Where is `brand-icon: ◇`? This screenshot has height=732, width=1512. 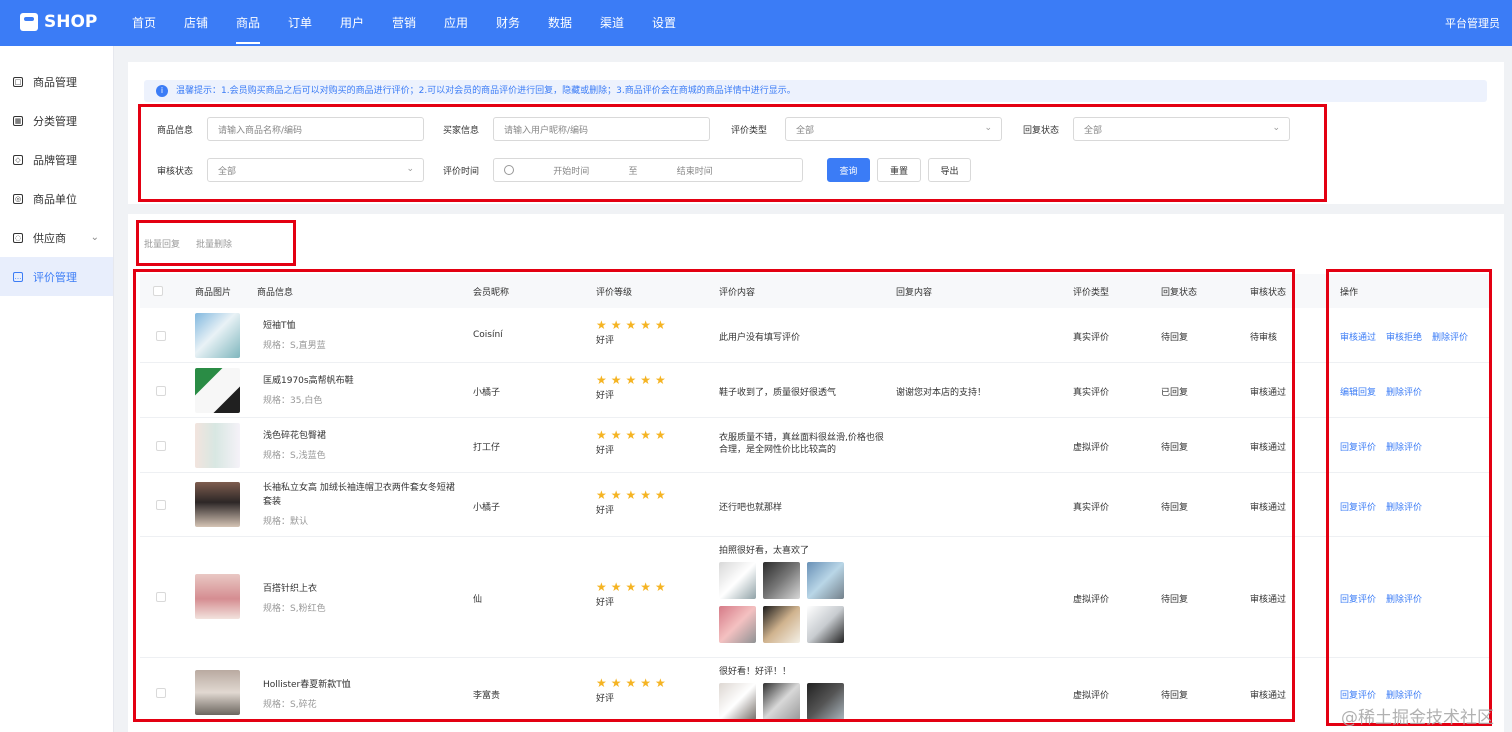
brand-icon: ◇ is located at coordinates (18, 159).